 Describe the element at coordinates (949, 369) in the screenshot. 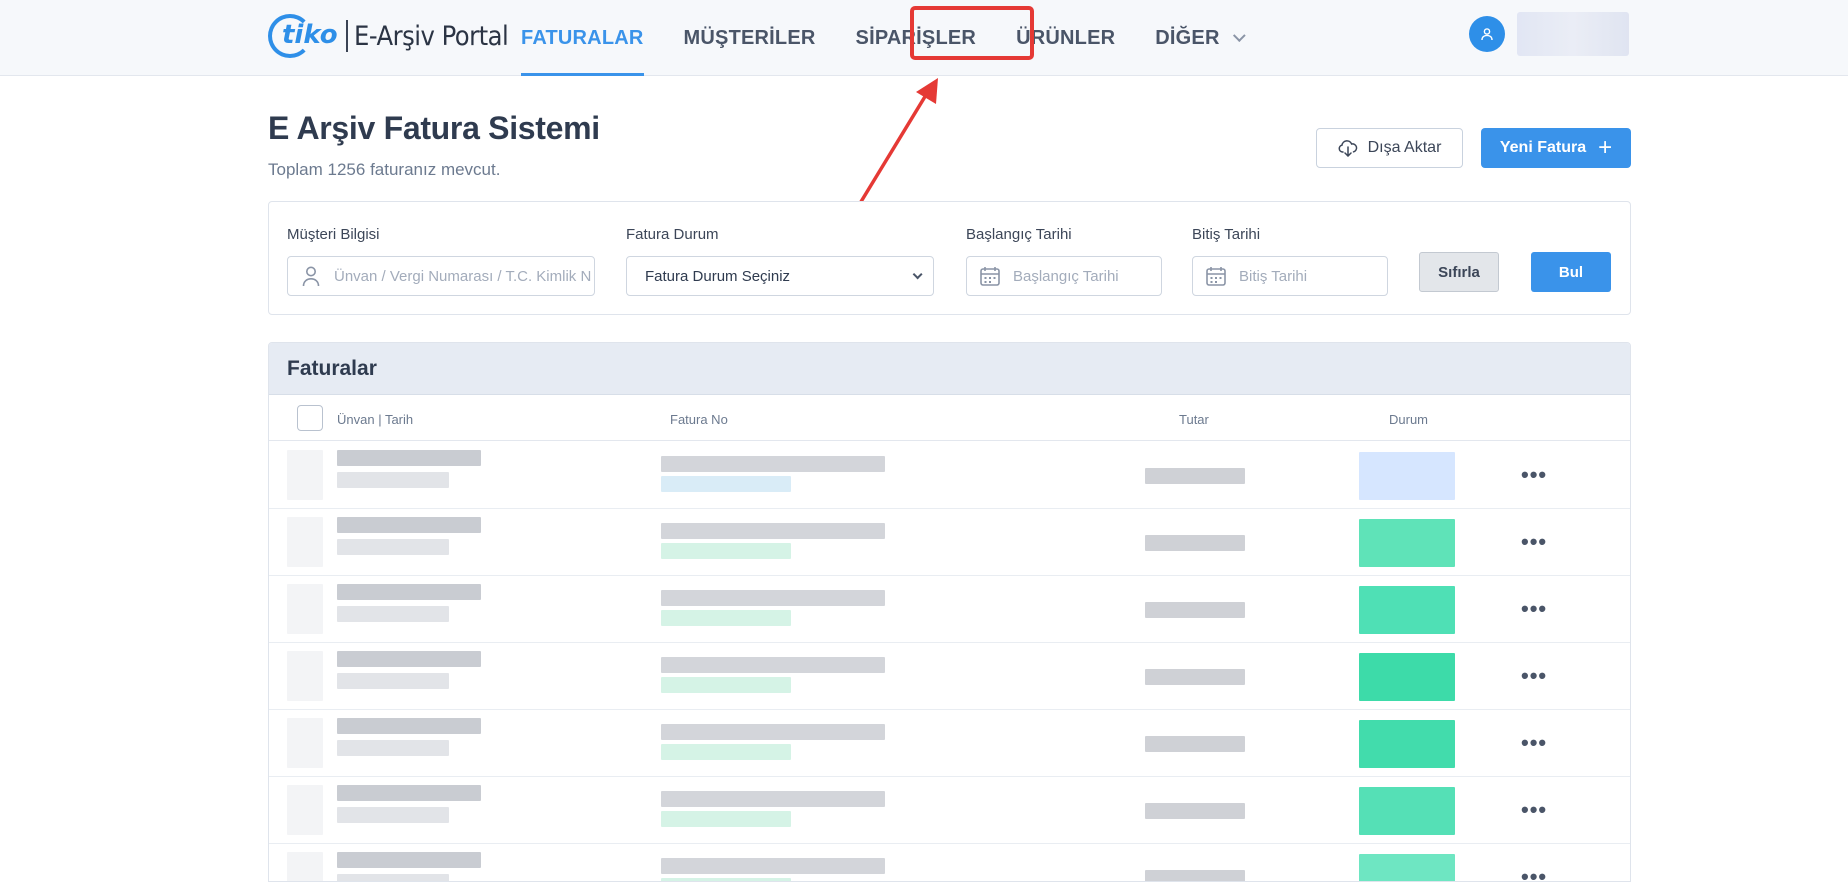

I see `table-title: Faturalar` at that location.